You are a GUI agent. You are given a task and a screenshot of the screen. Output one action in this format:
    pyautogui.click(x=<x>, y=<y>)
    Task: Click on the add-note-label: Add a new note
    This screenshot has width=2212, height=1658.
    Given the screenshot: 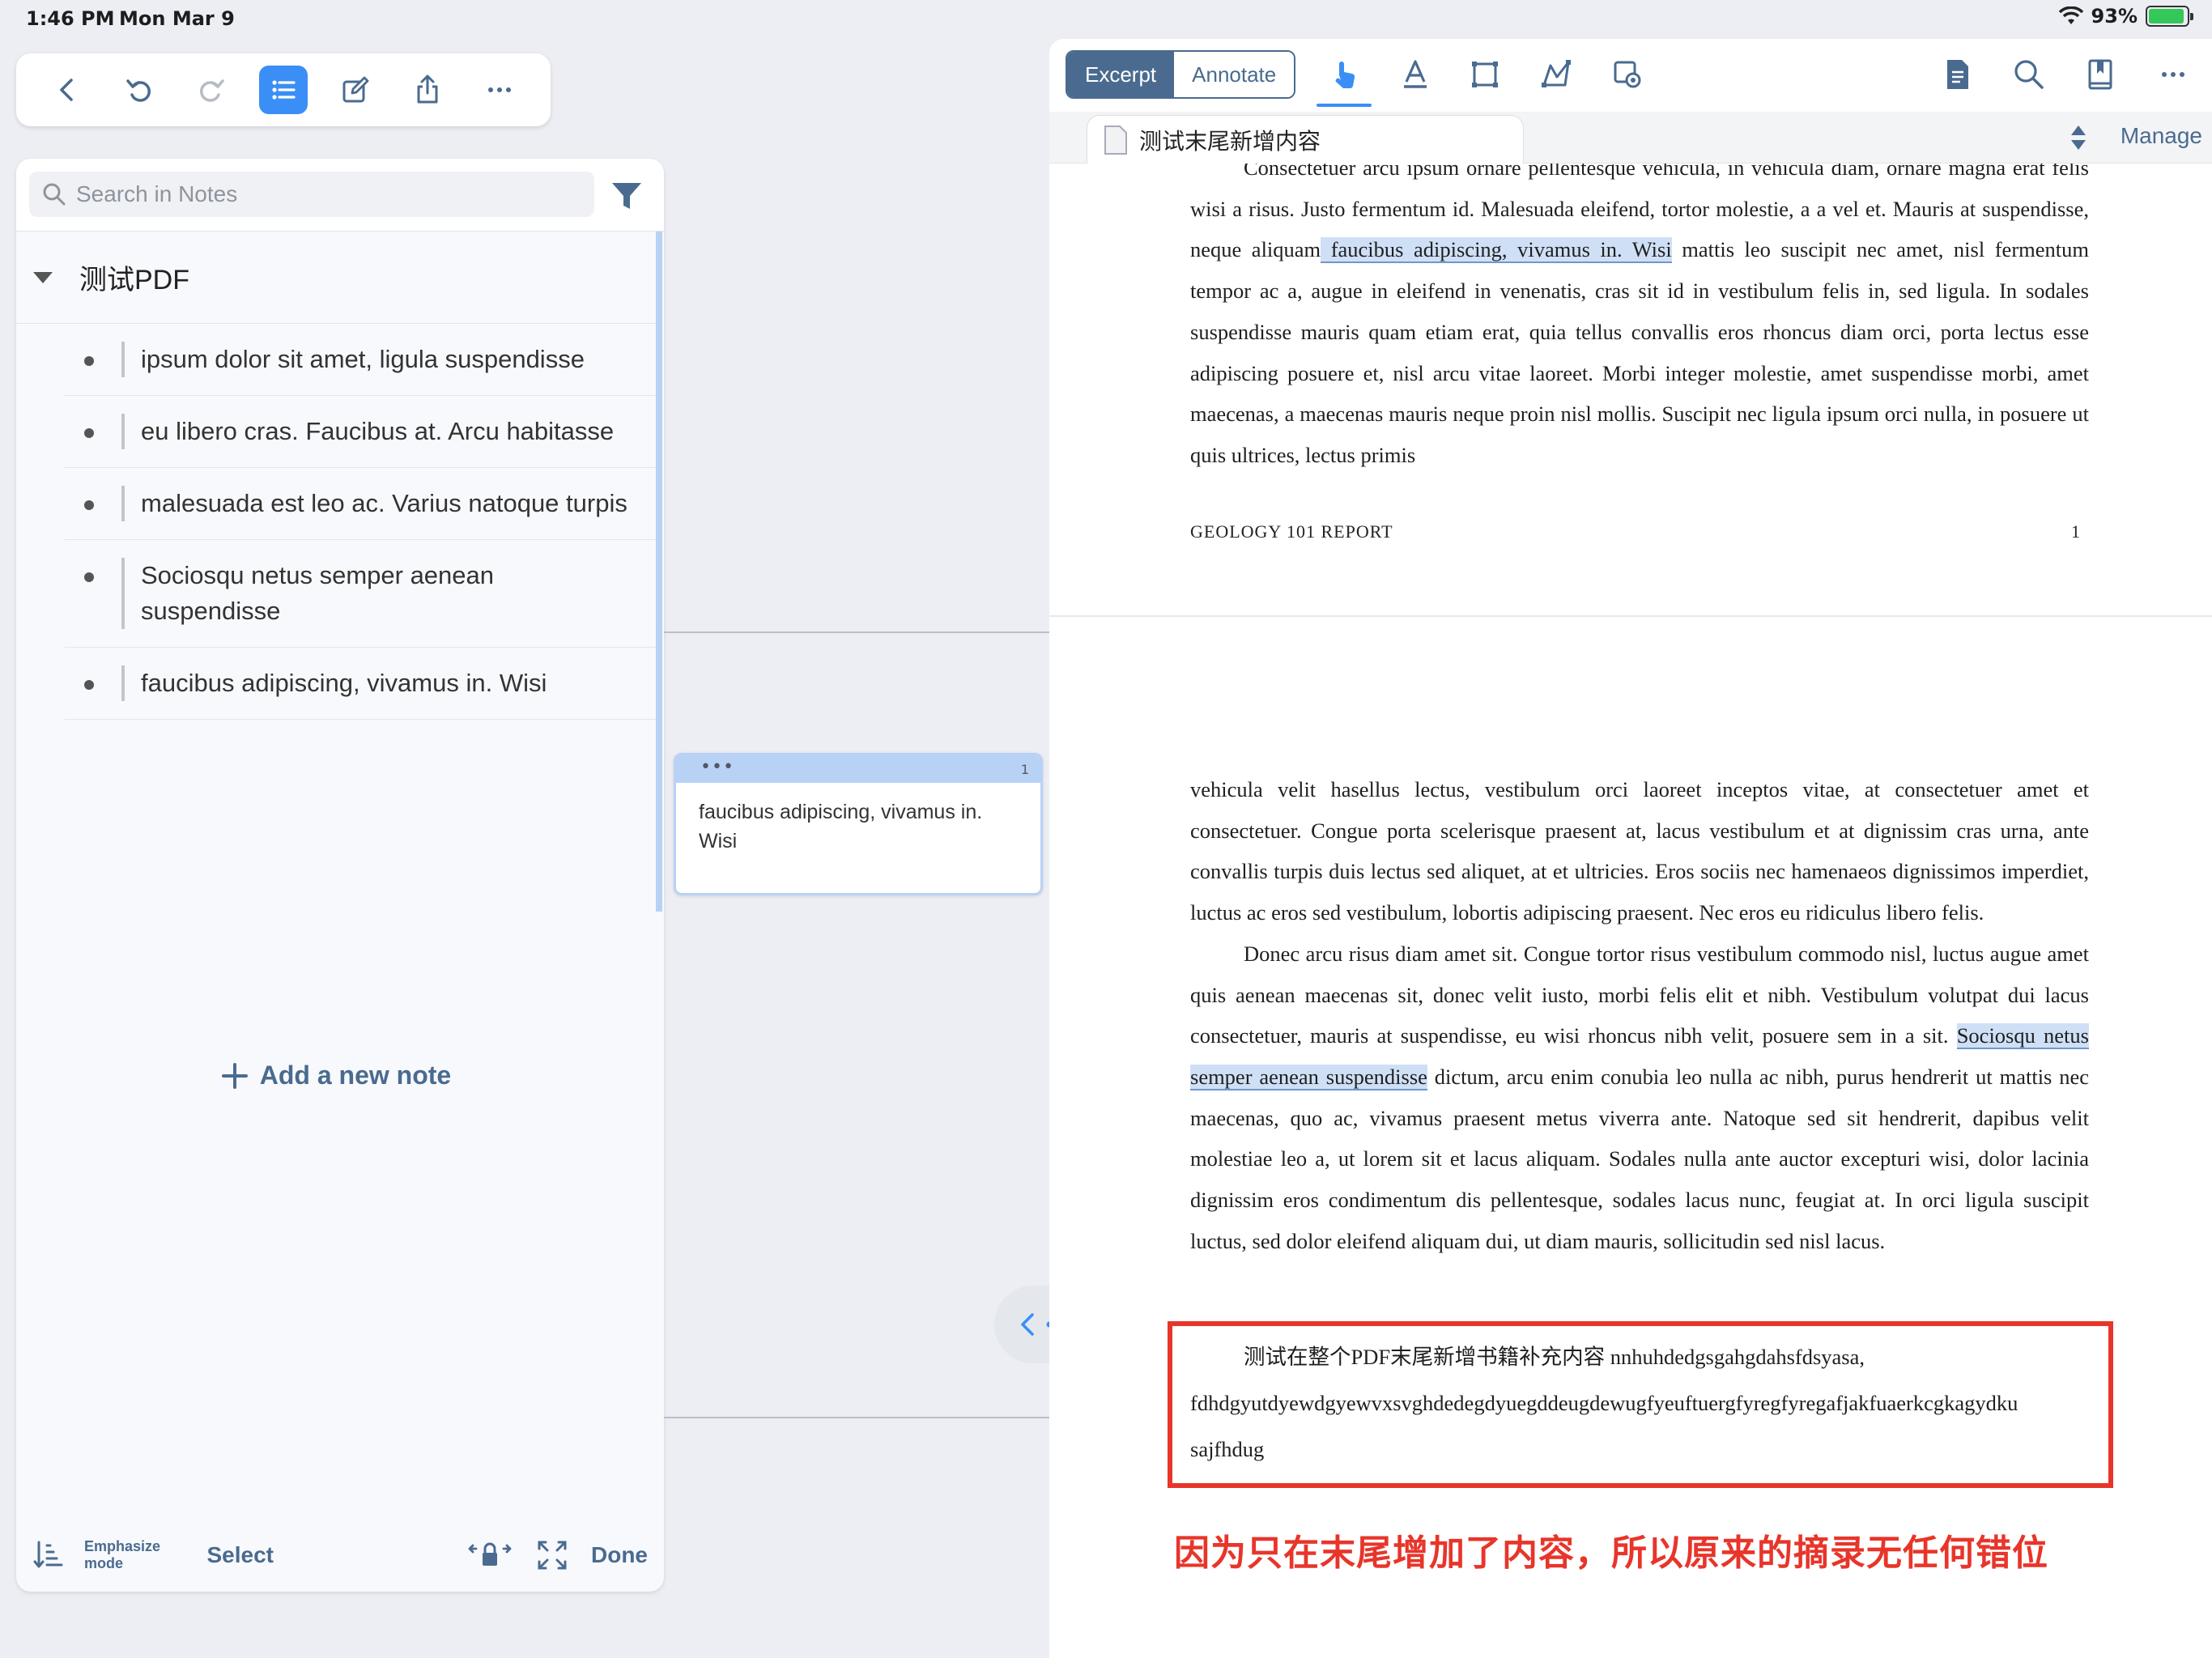 What is the action you would take?
    pyautogui.click(x=356, y=1075)
    